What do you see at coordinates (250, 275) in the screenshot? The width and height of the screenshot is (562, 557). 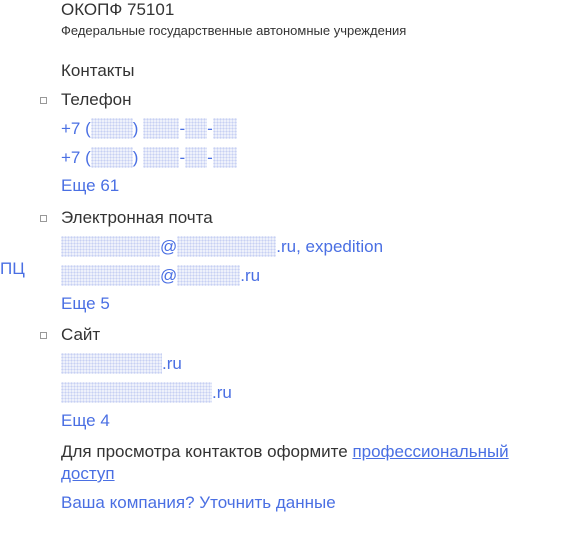 I see `email-suffix: .ru` at bounding box center [250, 275].